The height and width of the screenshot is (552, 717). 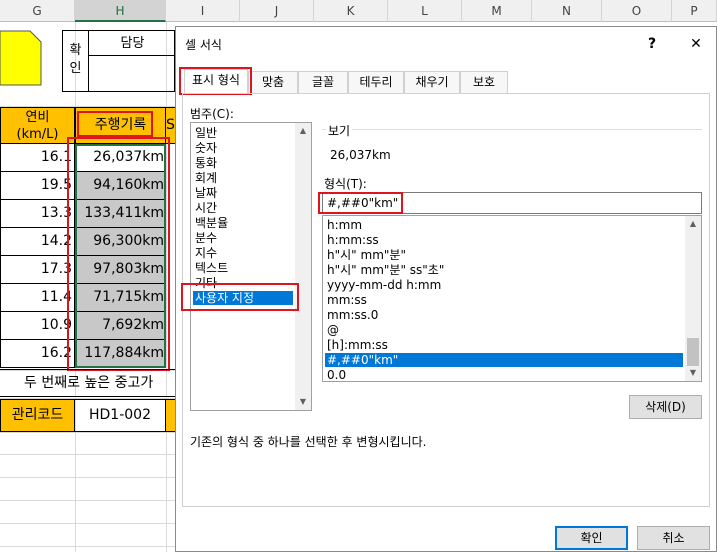 I want to click on column-header-i: I, so click(x=203, y=11).